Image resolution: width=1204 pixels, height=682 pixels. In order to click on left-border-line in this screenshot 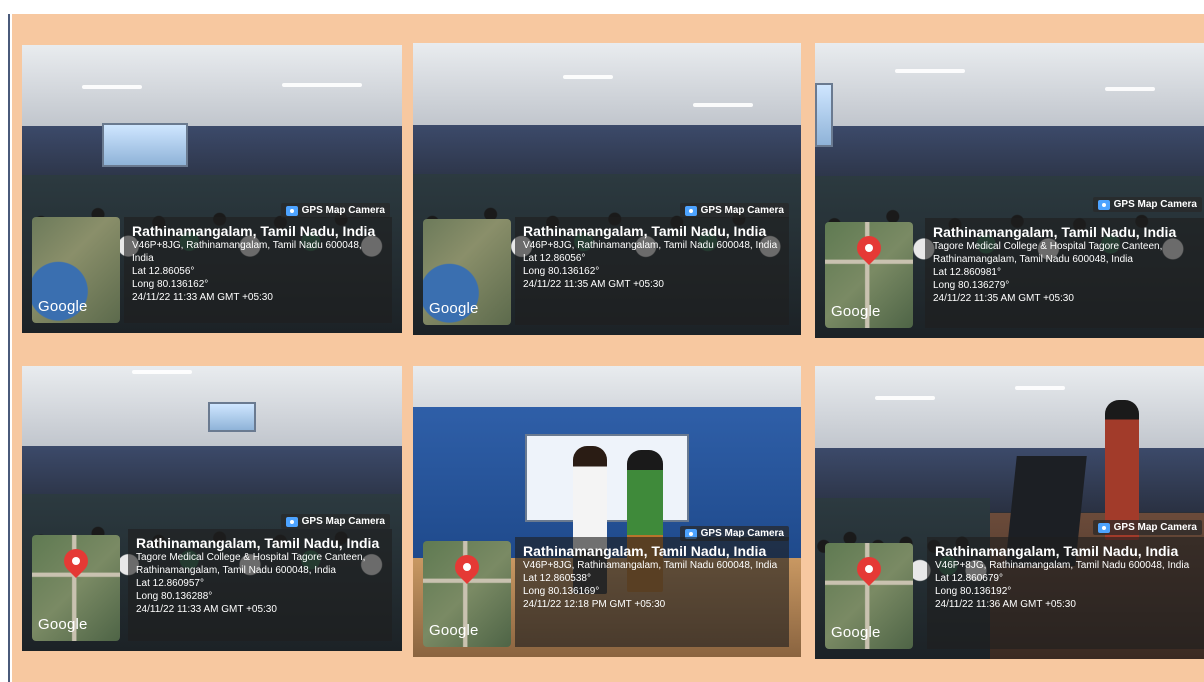, I will do `click(9, 348)`.